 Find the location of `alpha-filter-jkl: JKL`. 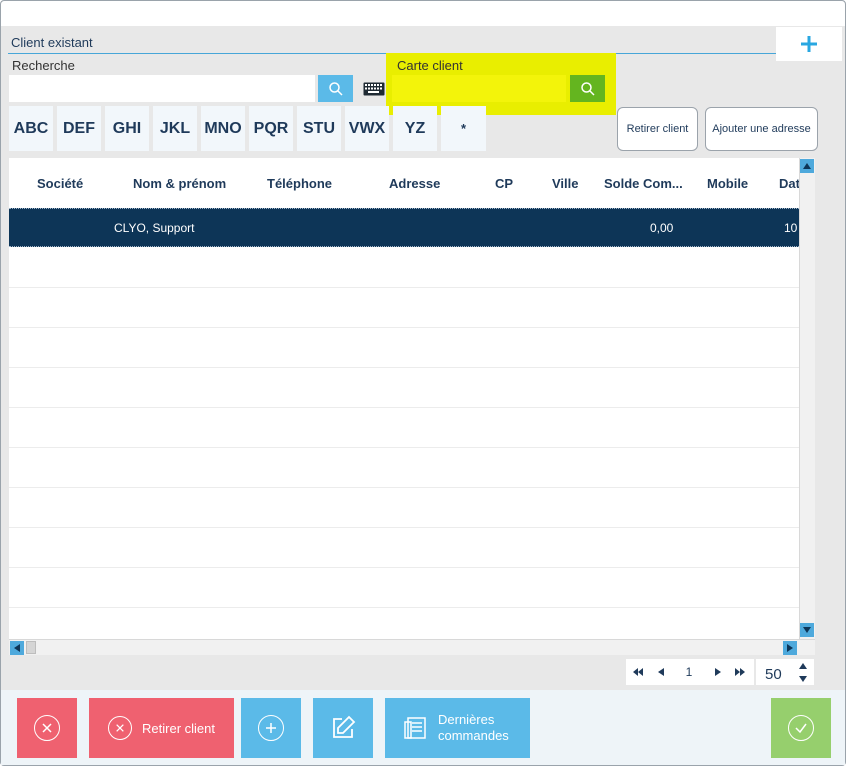

alpha-filter-jkl: JKL is located at coordinates (175, 128).